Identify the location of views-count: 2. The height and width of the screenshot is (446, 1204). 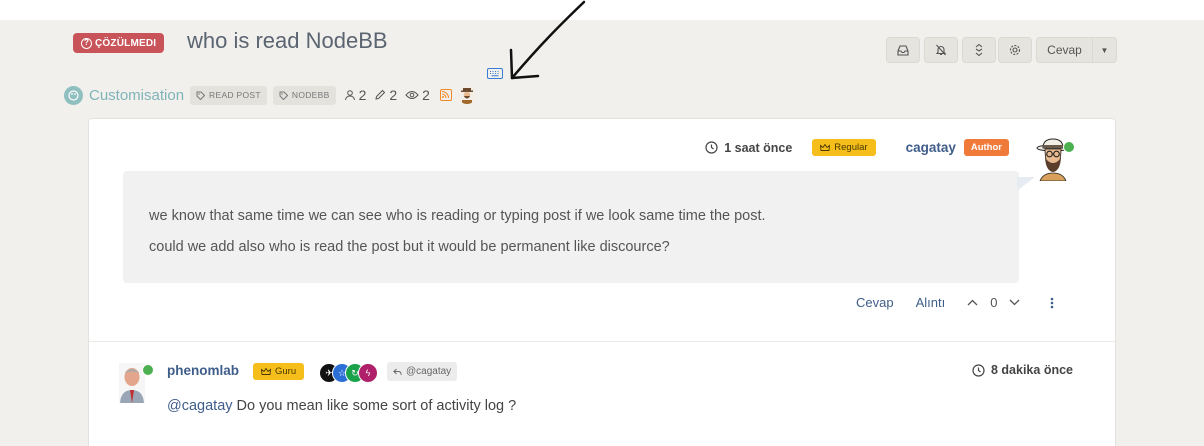
(417, 95).